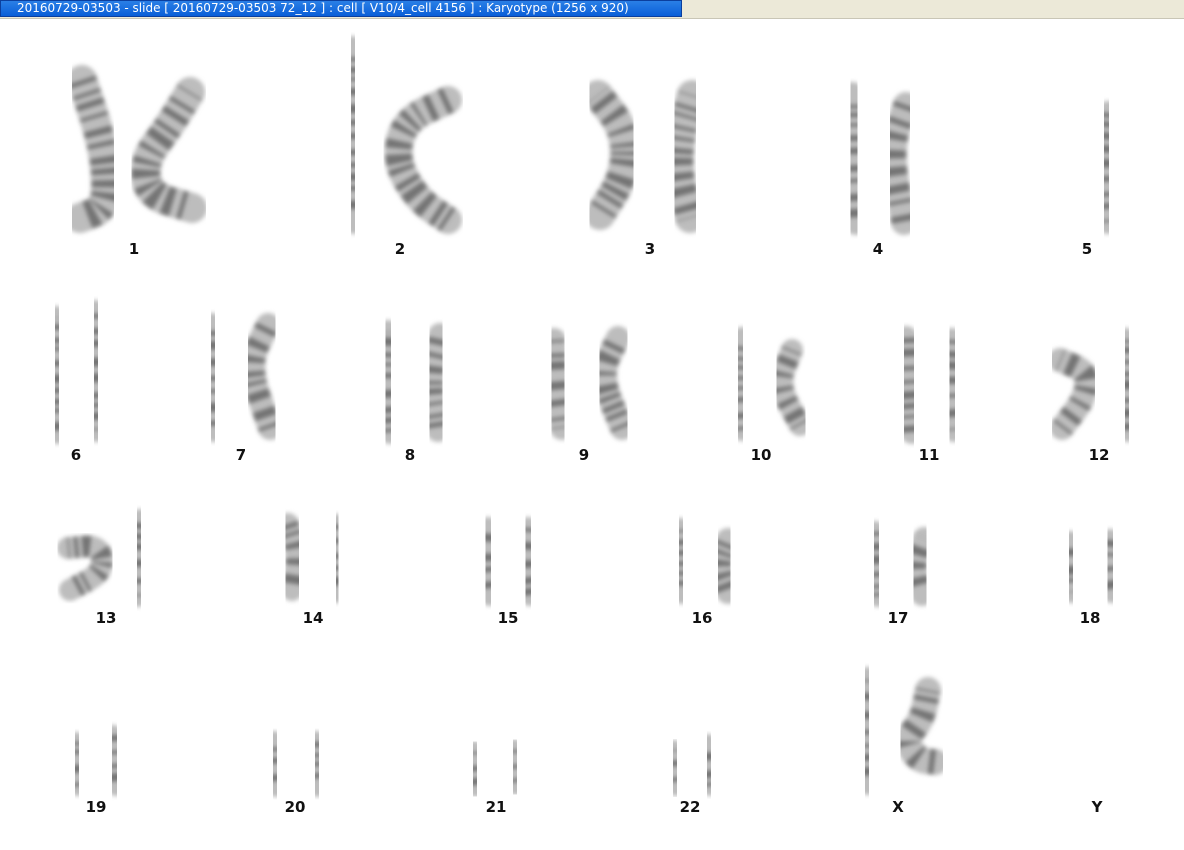 The width and height of the screenshot is (1184, 850). What do you see at coordinates (584, 455) in the screenshot?
I see `chromosome-label-9: 9` at bounding box center [584, 455].